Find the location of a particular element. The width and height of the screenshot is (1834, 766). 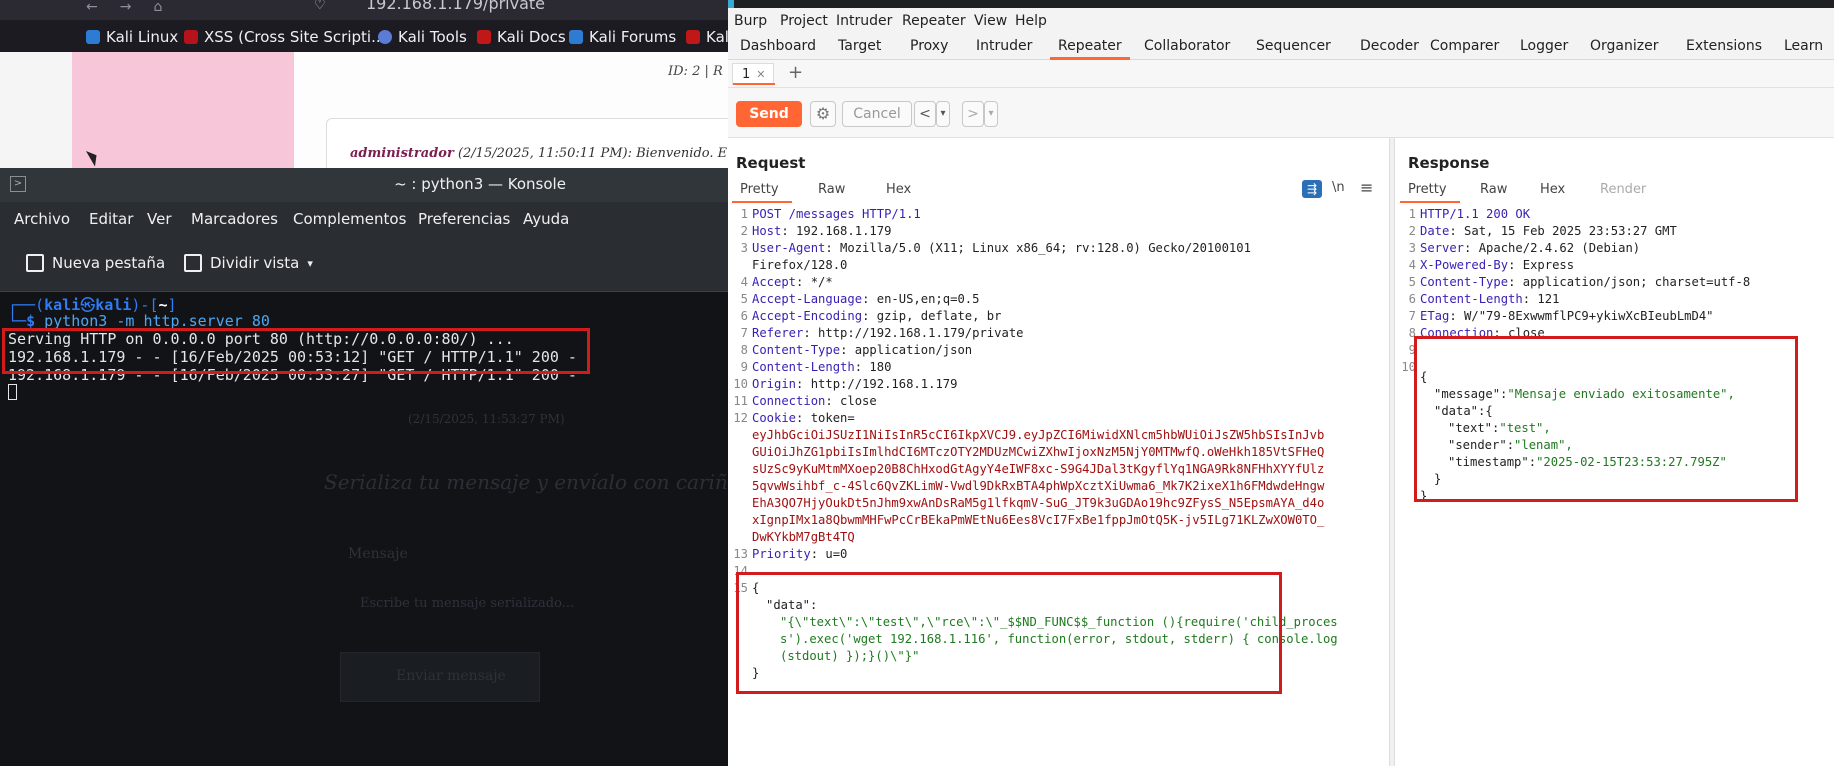

bookmark-kali-tools: Kali Tools is located at coordinates (422, 37).